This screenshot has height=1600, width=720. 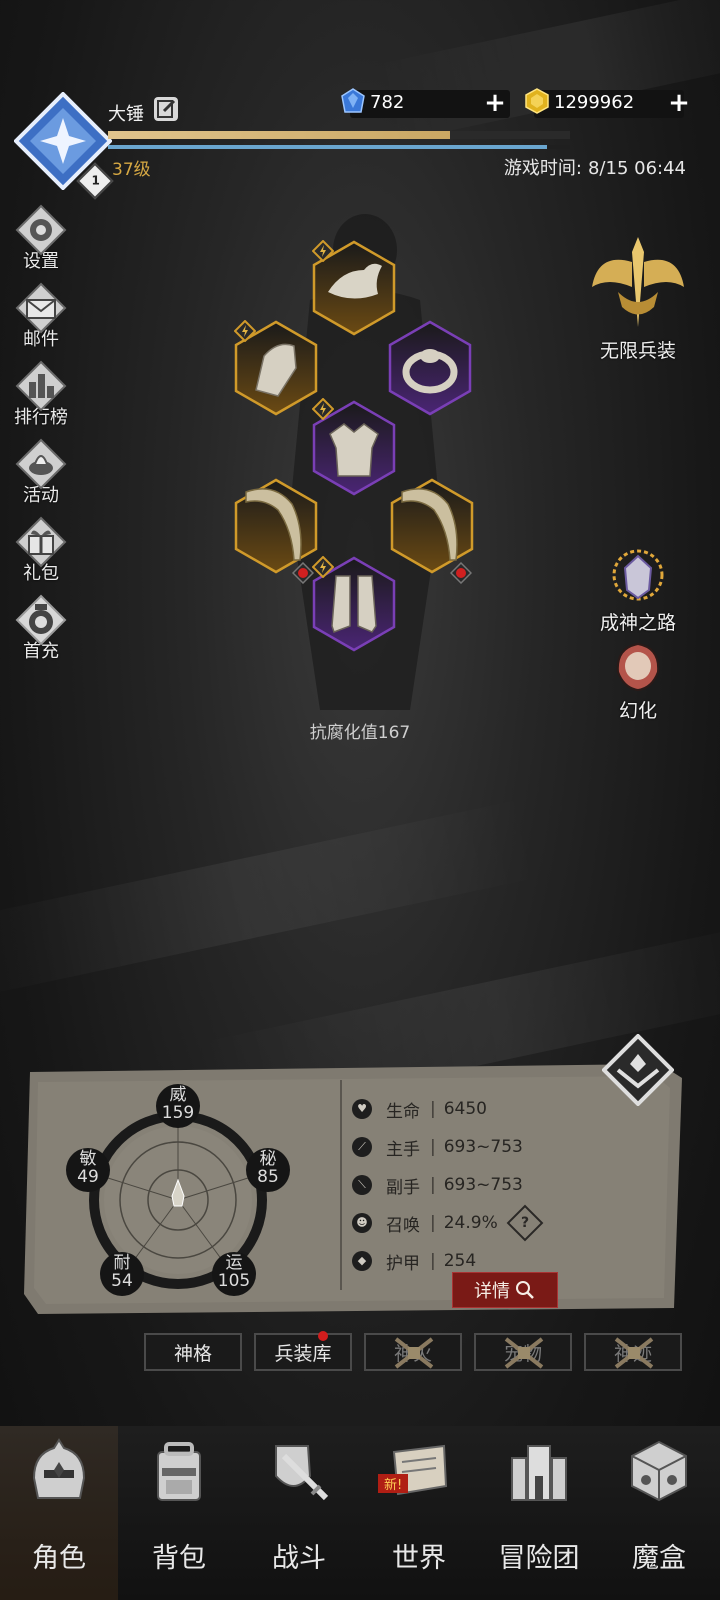 I want to click on nav-battle: 战斗, so click(x=299, y=1513).